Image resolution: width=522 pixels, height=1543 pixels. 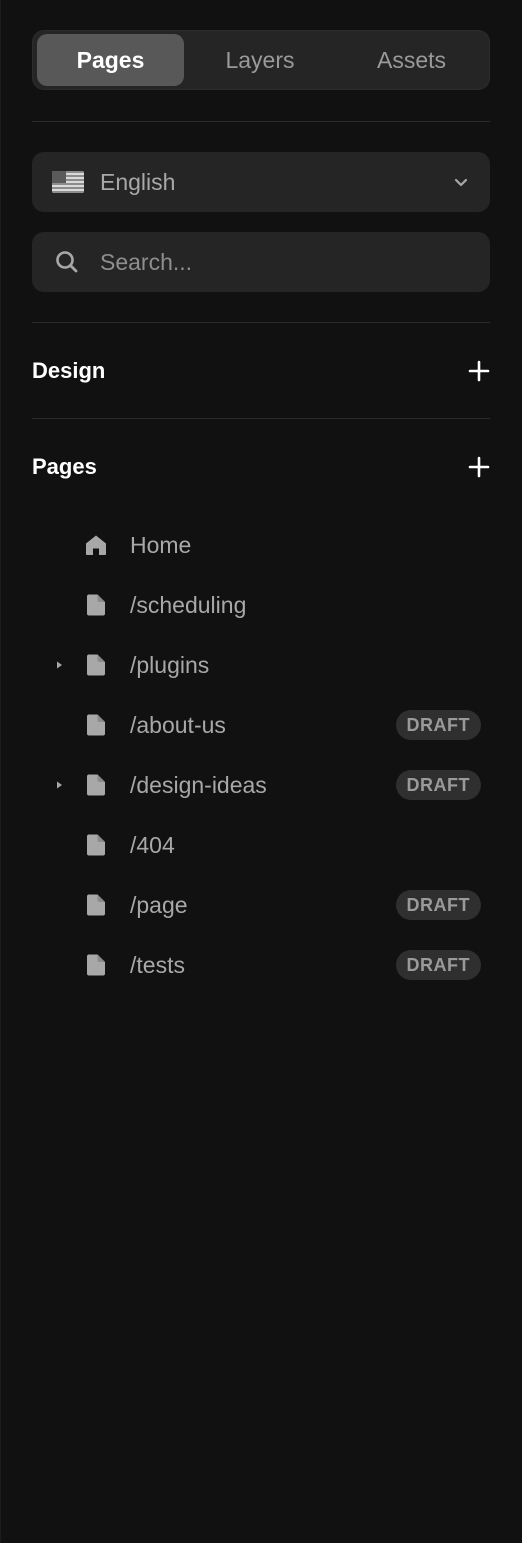 What do you see at coordinates (64, 466) in the screenshot?
I see `pages-section-title: Pages` at bounding box center [64, 466].